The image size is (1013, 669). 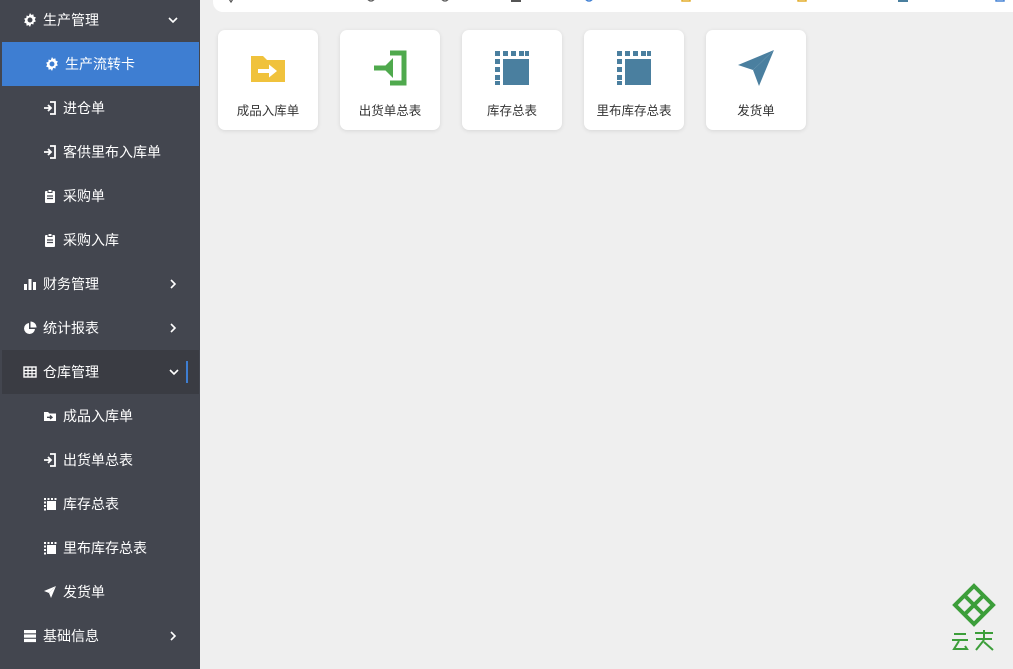 I want to click on sidebar-item-production-card: 生产流转卡, so click(x=100, y=64).